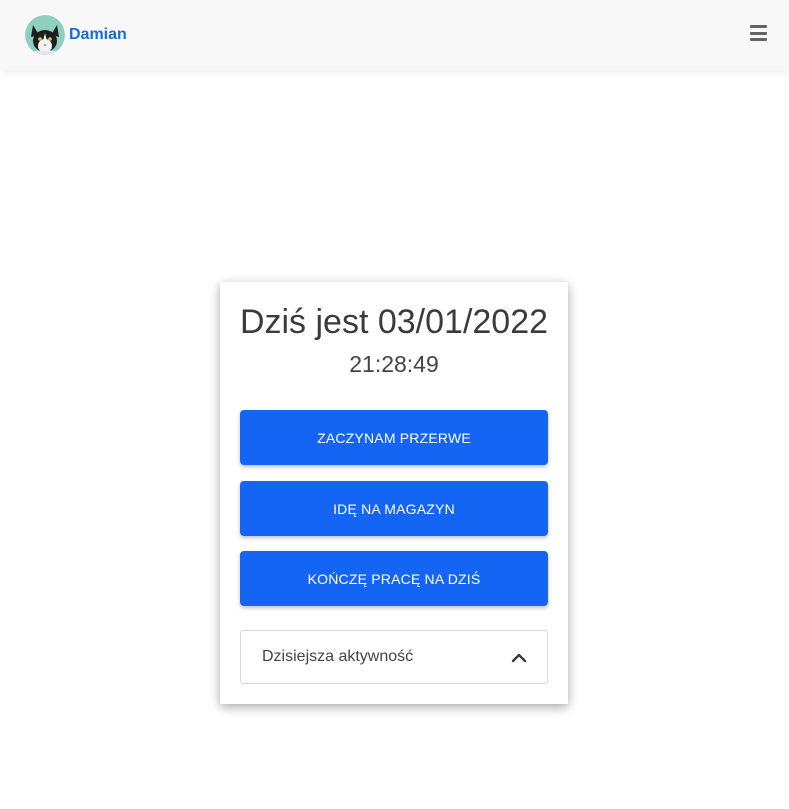  I want to click on hamburger-menu-icon, so click(758, 33).